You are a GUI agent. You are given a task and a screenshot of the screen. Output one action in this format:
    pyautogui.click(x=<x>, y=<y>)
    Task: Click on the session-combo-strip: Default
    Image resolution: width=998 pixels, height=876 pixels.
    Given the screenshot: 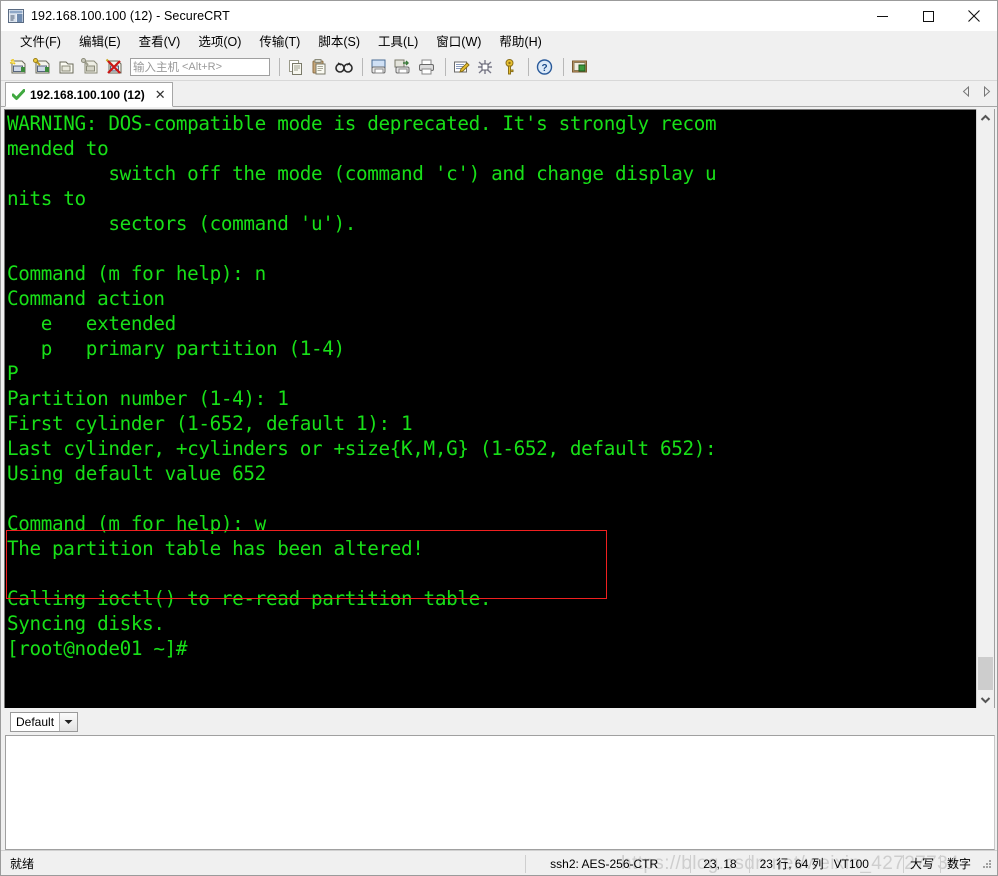 What is the action you would take?
    pyautogui.click(x=499, y=721)
    